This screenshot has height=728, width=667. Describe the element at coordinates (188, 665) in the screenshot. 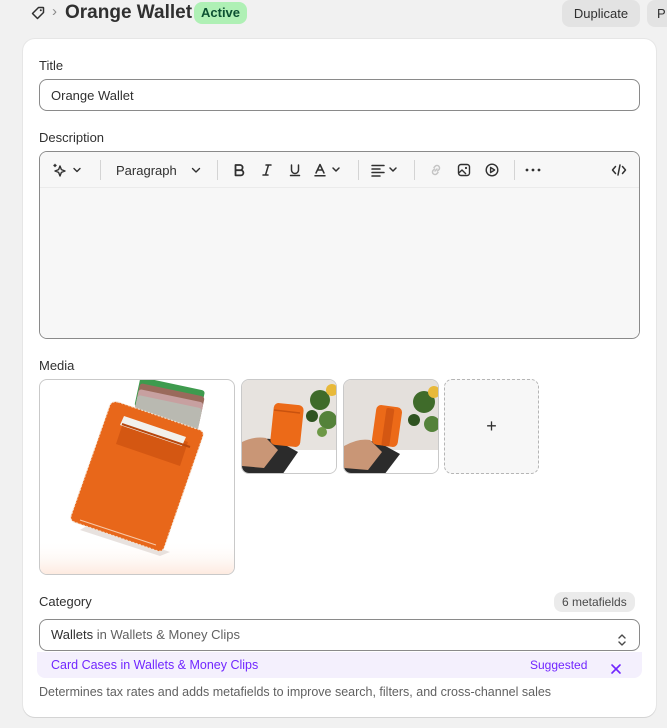

I see `suggestion-parent: in Wallets & Money Clips` at that location.